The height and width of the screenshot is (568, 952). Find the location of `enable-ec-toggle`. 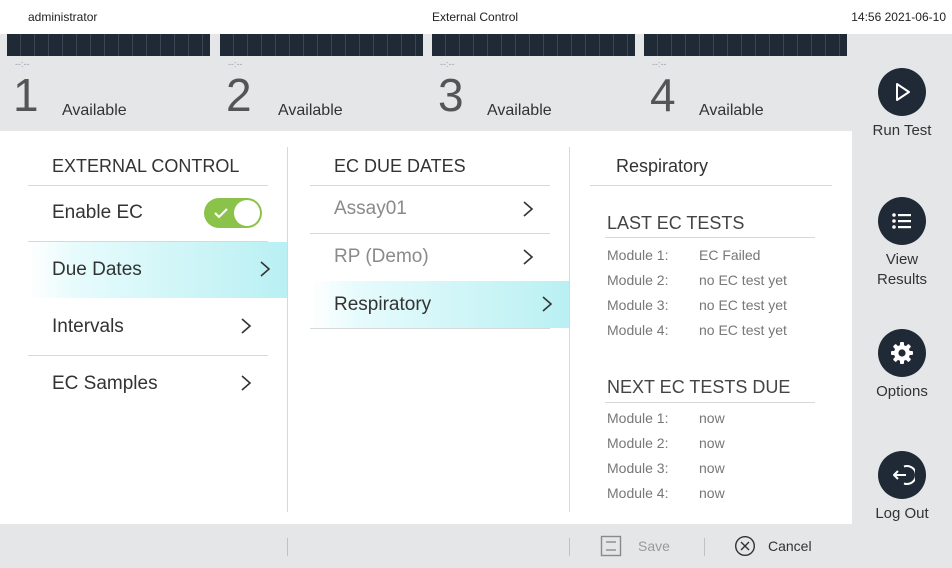

enable-ec-toggle is located at coordinates (233, 213).